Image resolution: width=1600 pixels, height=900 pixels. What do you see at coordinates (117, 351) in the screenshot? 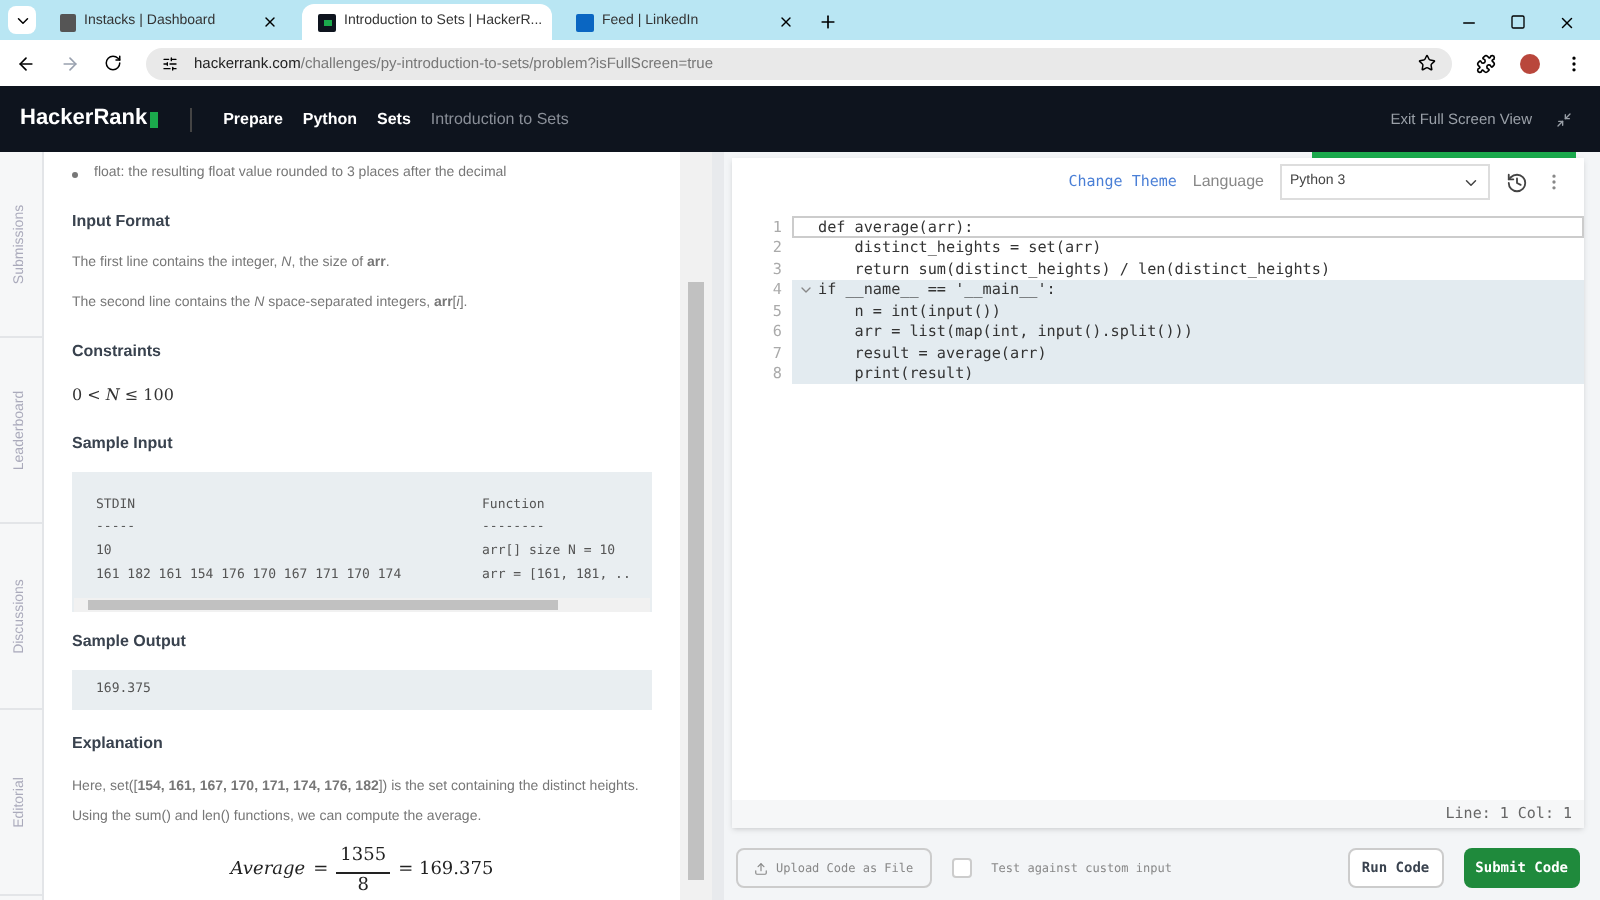
I see `section-heading: Constraints` at bounding box center [117, 351].